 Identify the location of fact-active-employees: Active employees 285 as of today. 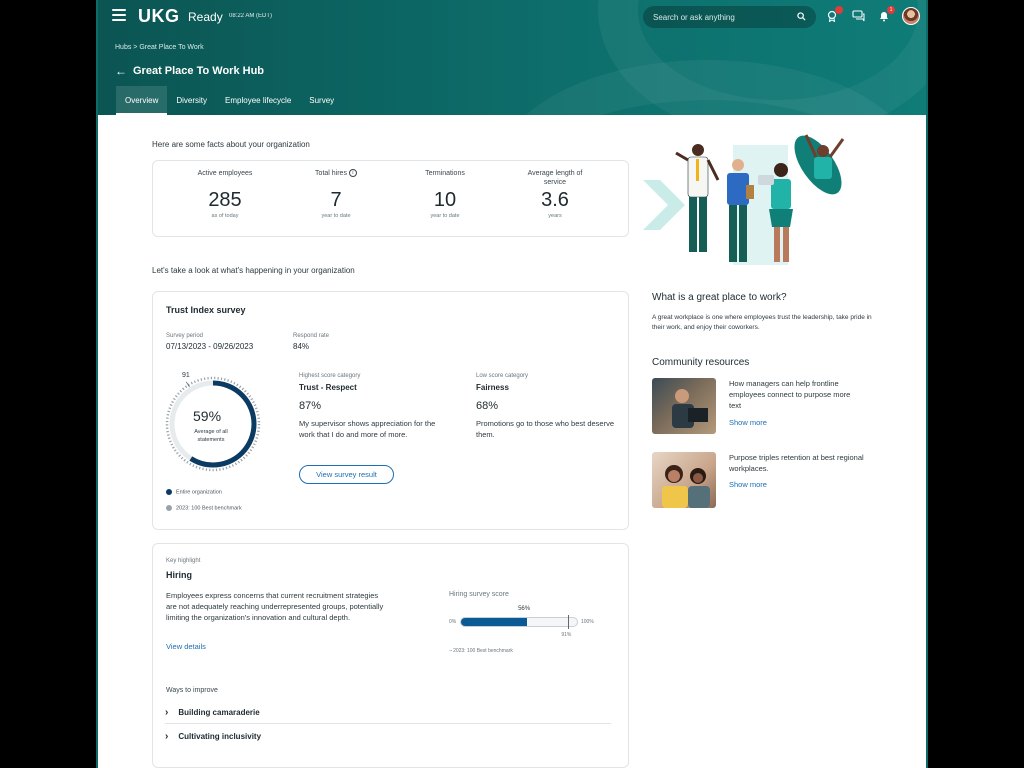
(225, 194).